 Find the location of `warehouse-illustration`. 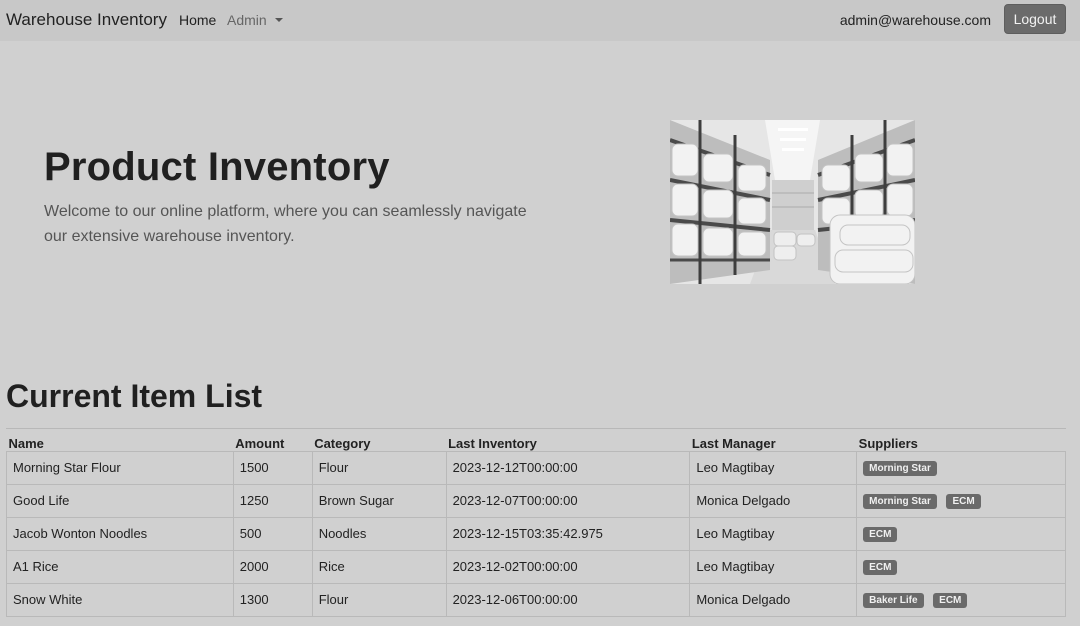

warehouse-illustration is located at coordinates (792, 202).